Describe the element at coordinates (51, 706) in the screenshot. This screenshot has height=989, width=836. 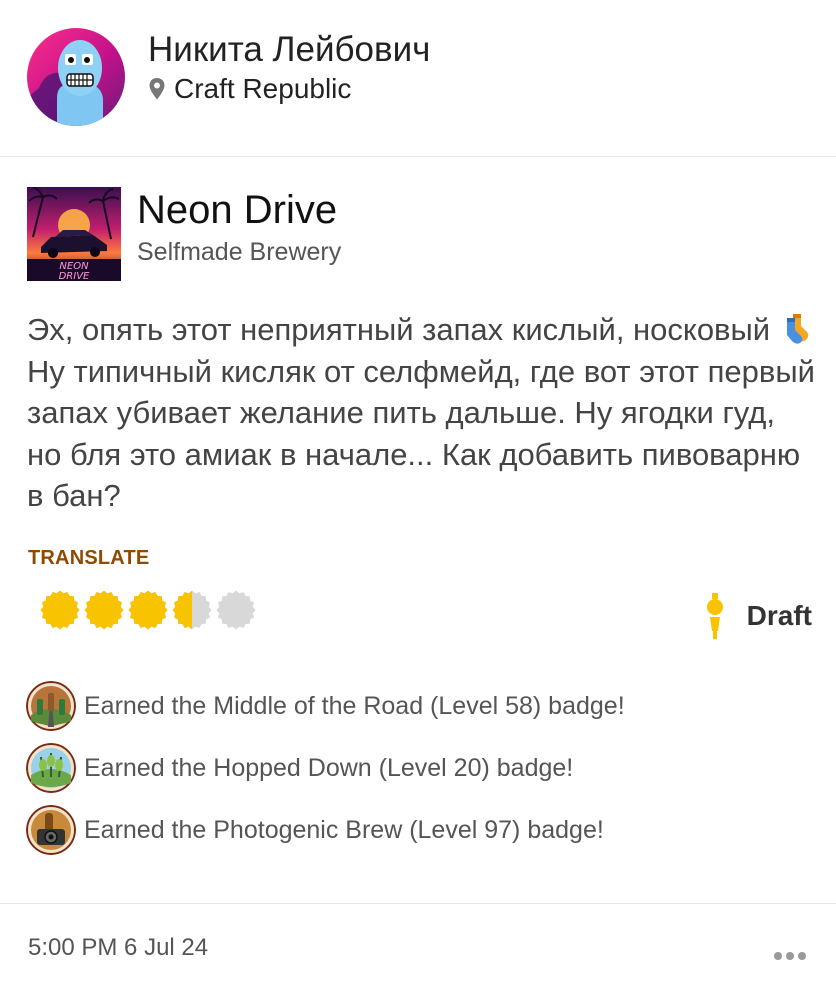
I see `middle-of-the-road-badge-icon` at that location.